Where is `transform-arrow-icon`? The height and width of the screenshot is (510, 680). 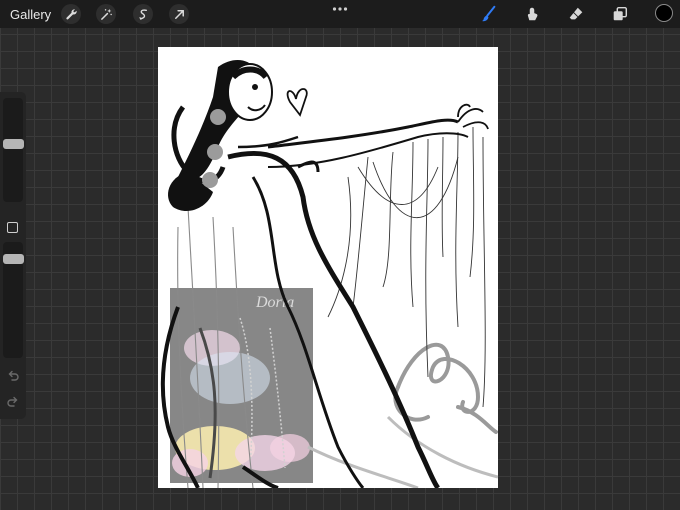 transform-arrow-icon is located at coordinates (179, 14).